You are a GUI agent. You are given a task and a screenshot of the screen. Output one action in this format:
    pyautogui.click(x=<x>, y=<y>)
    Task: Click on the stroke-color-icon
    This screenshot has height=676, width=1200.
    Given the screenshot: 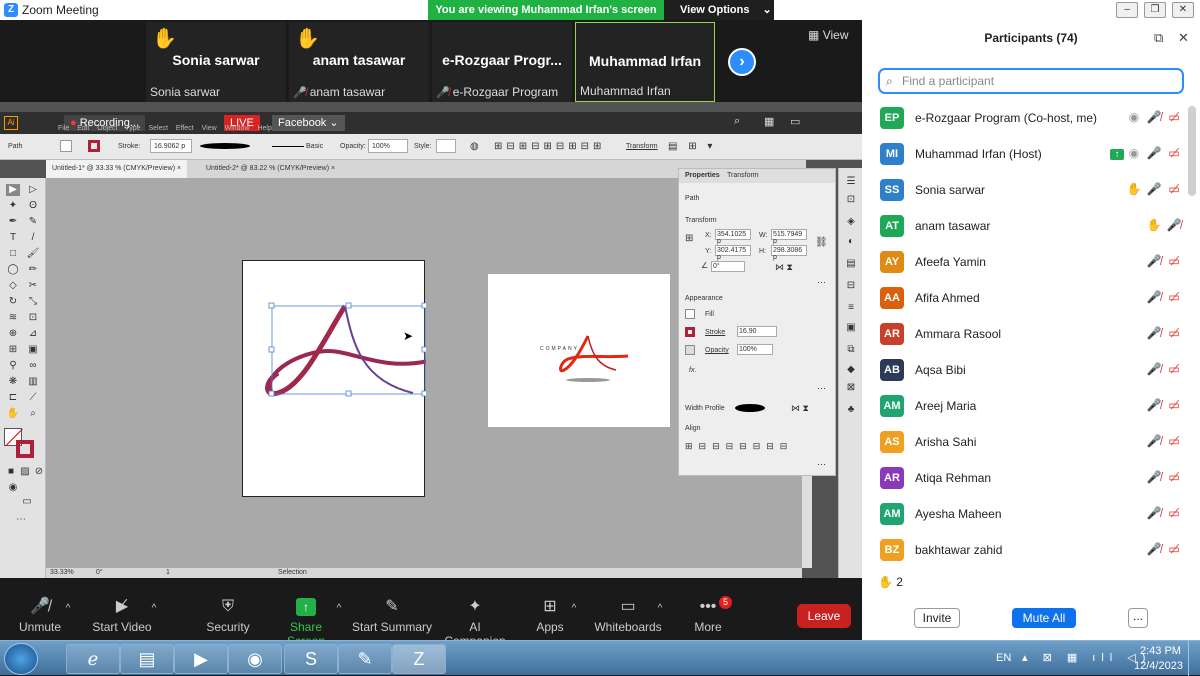 What is the action you would take?
    pyautogui.click(x=25, y=449)
    